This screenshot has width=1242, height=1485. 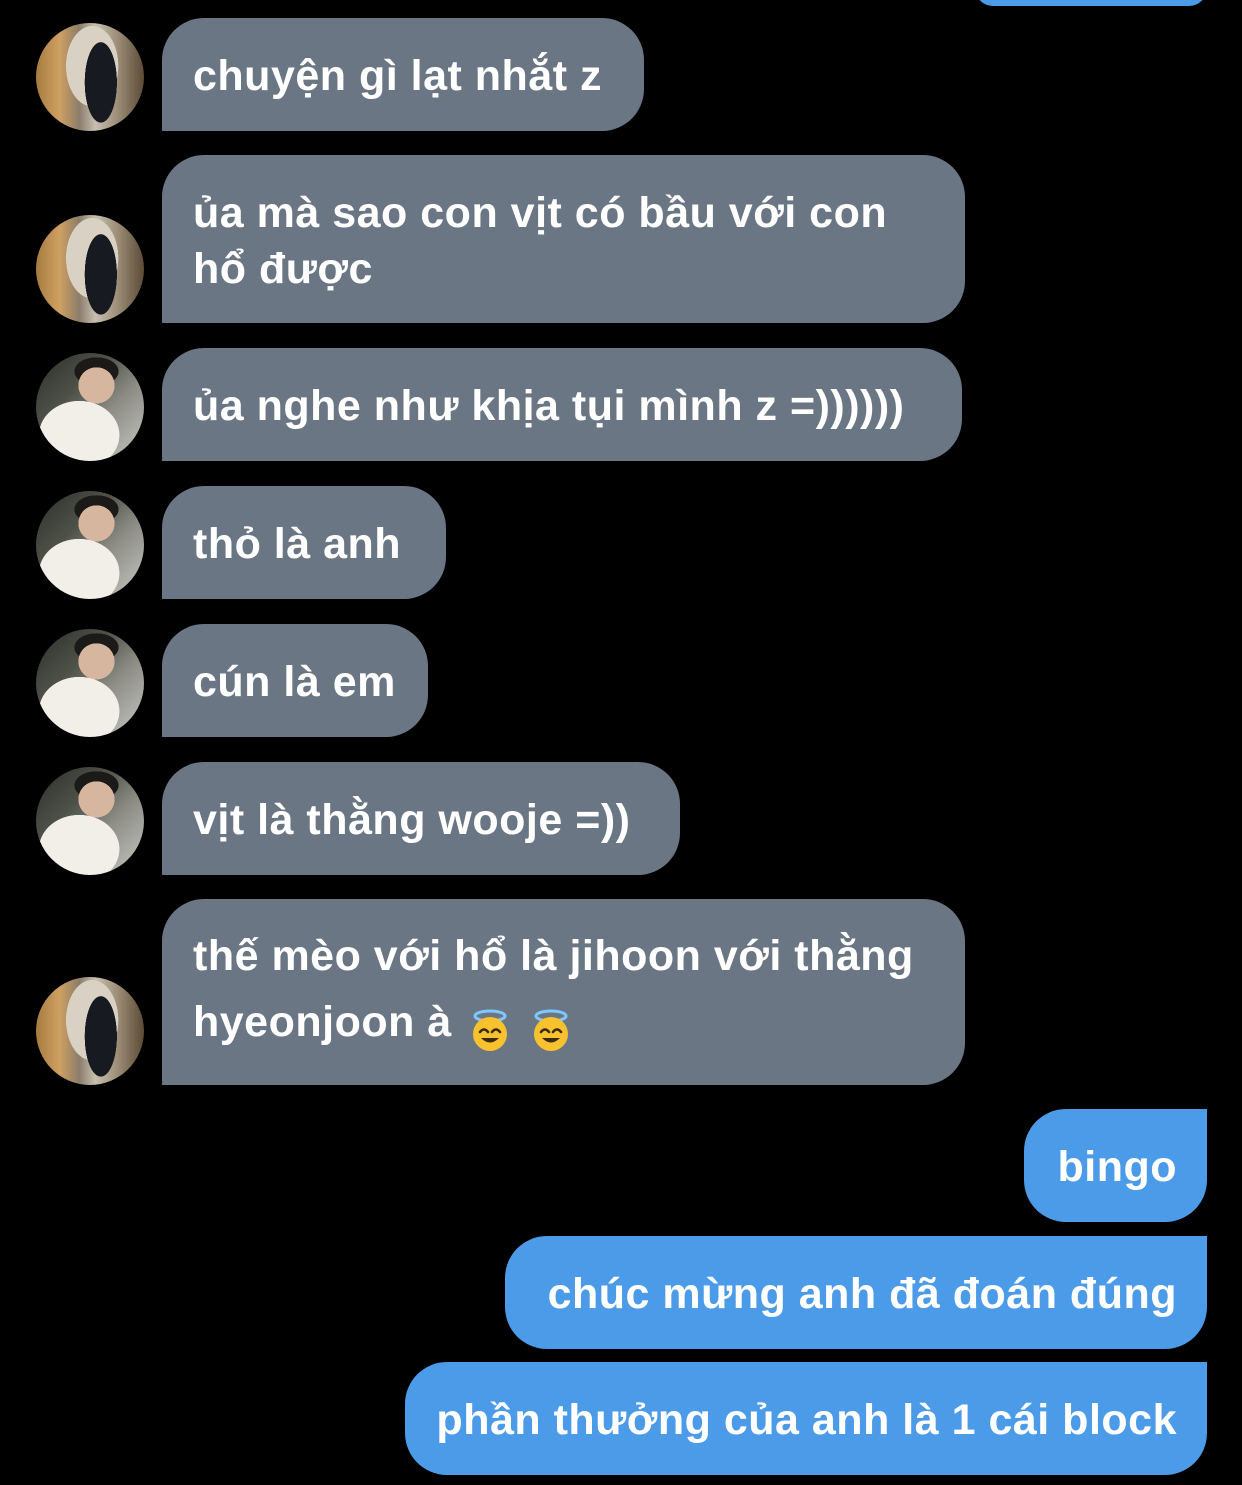 I want to click on outgoing-message-bubble: bingo, so click(x=1115, y=1165).